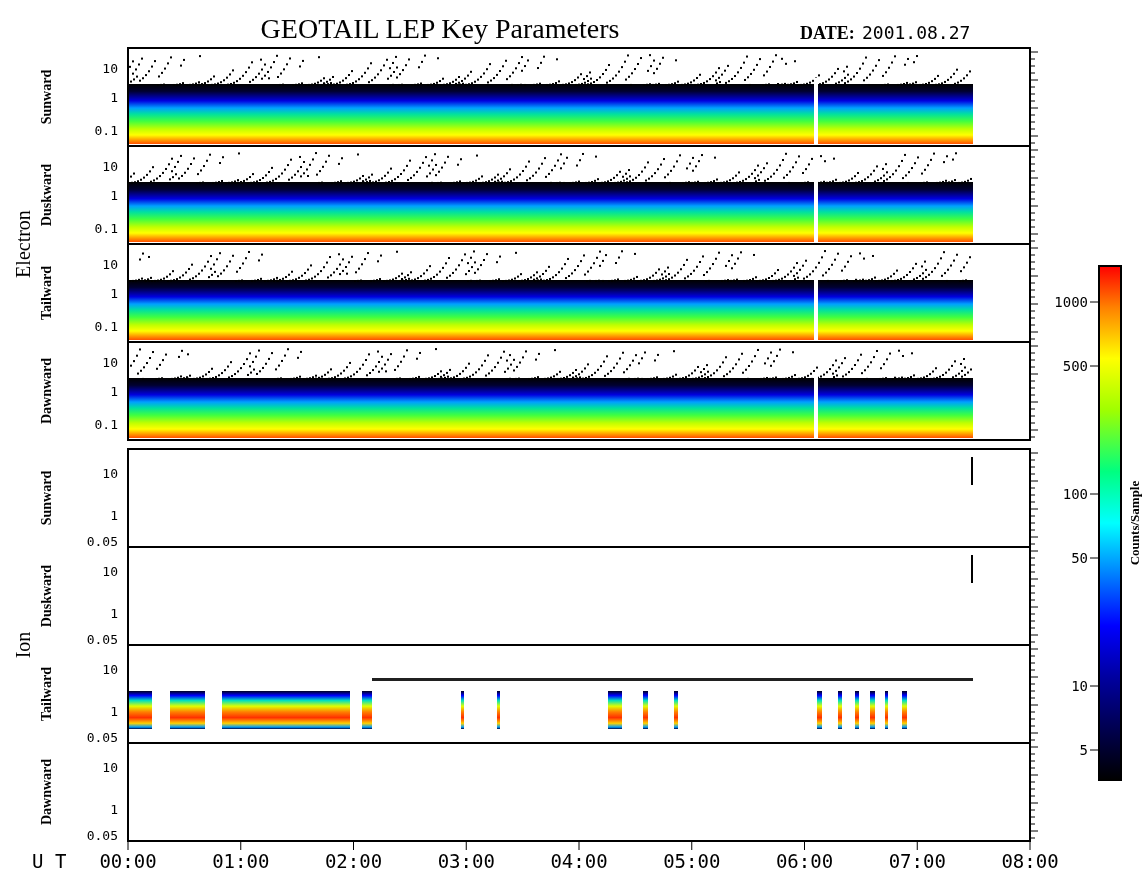  Describe the element at coordinates (827, 33) in the screenshot. I see `date-label: DATE:` at that location.